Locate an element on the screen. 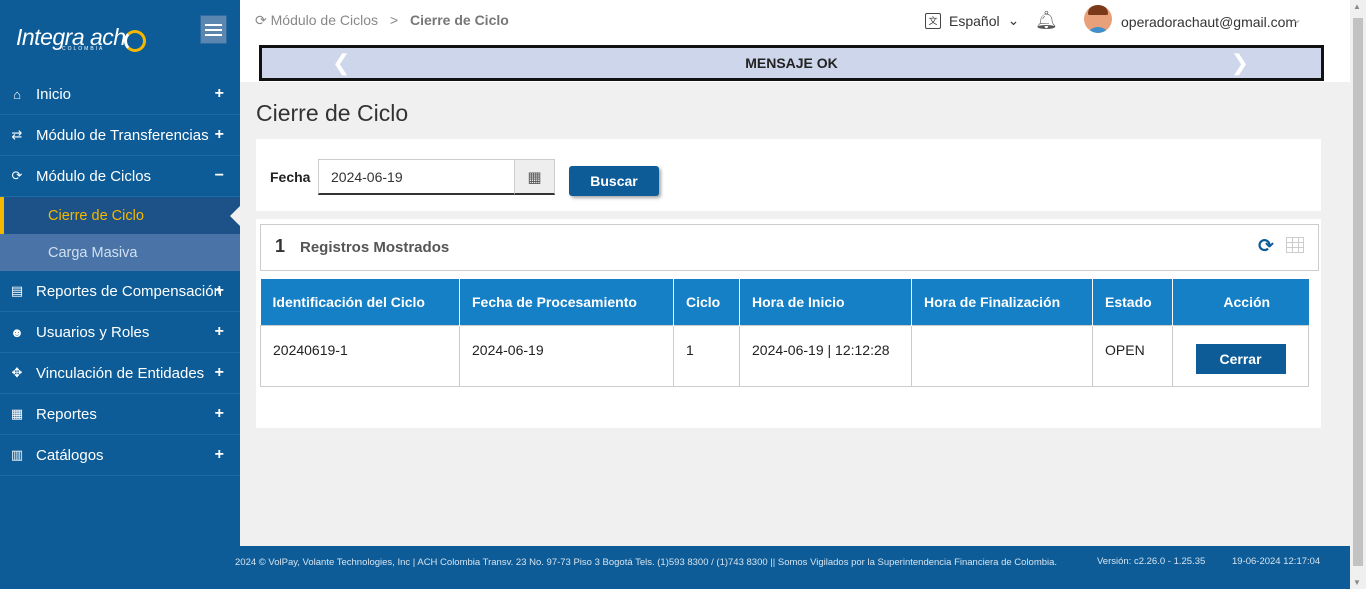 This screenshot has width=1366, height=589. cell-accion: Cerrar is located at coordinates (1240, 355).